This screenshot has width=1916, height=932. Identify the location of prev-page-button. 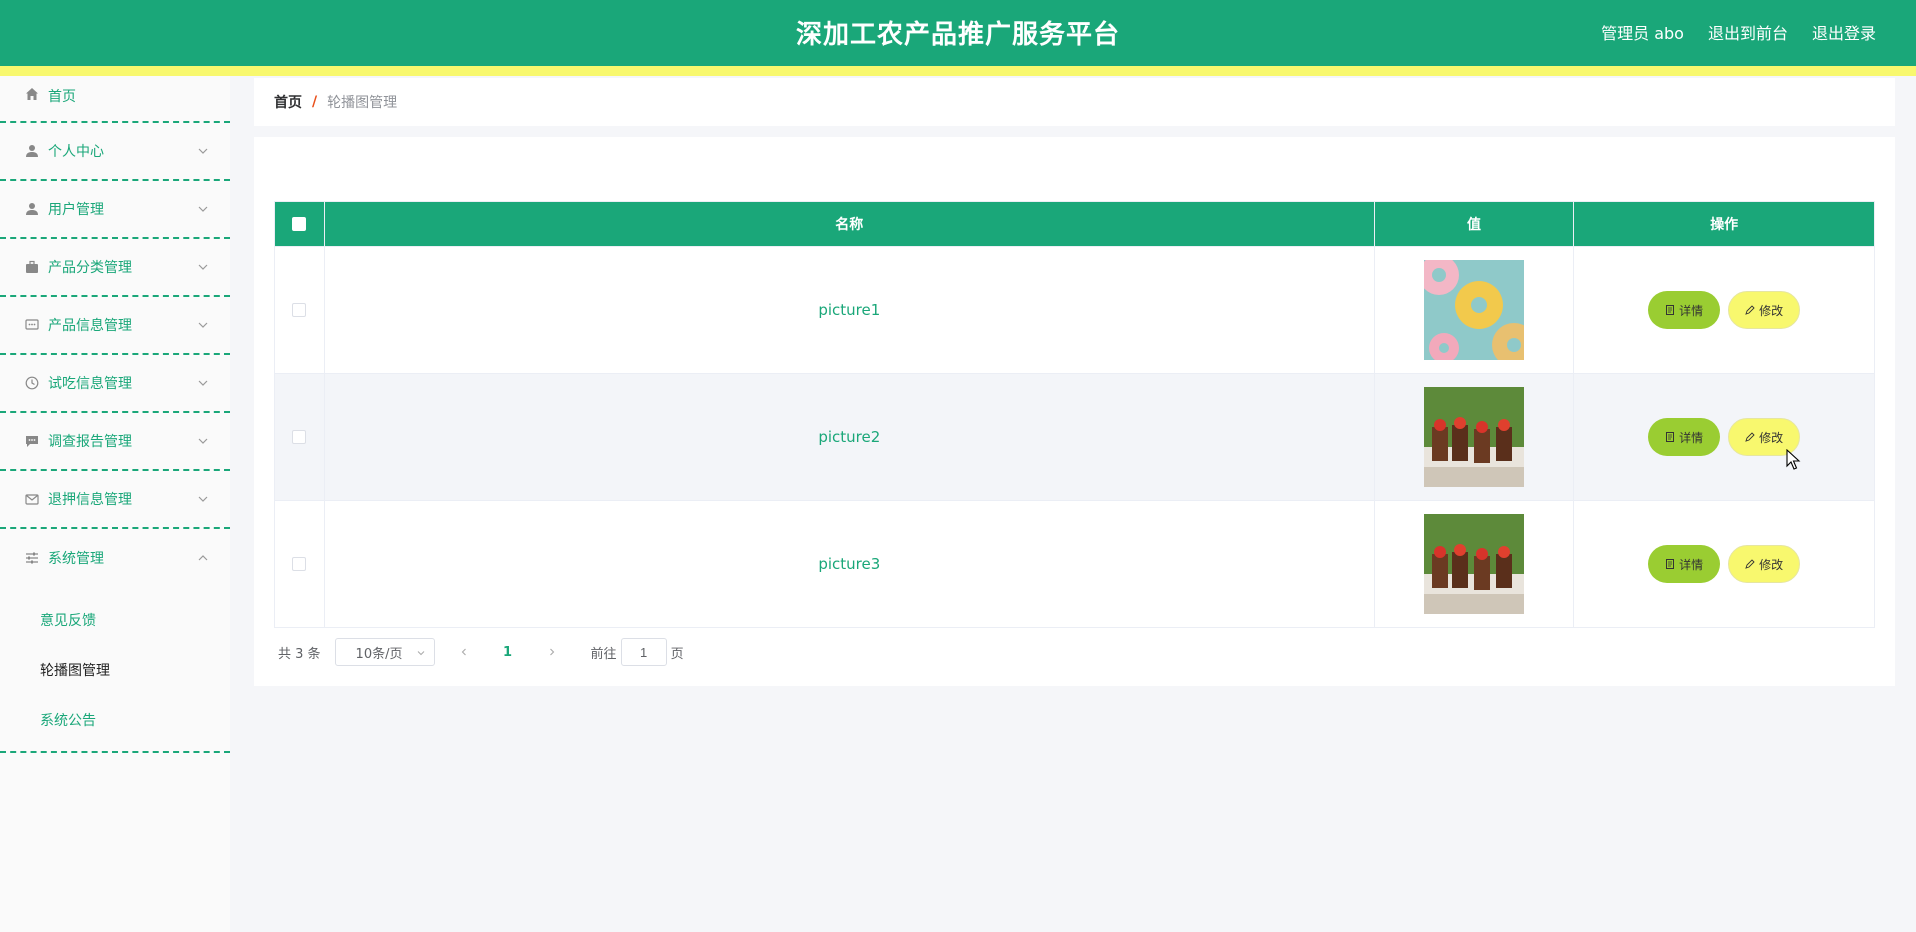
(464, 652).